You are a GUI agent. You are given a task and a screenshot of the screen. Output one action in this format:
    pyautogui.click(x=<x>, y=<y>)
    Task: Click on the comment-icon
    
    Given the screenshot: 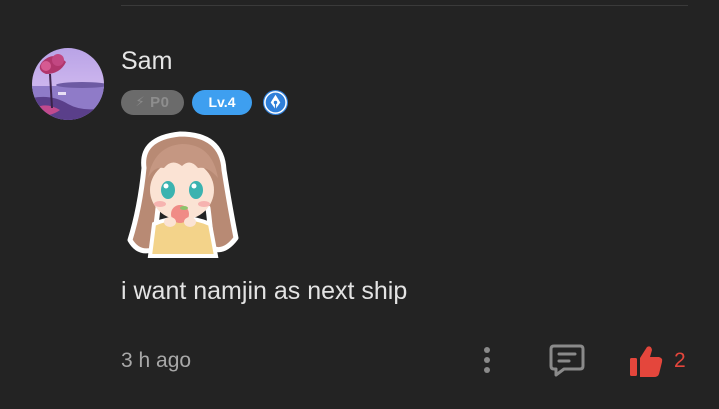 What is the action you would take?
    pyautogui.click(x=567, y=360)
    